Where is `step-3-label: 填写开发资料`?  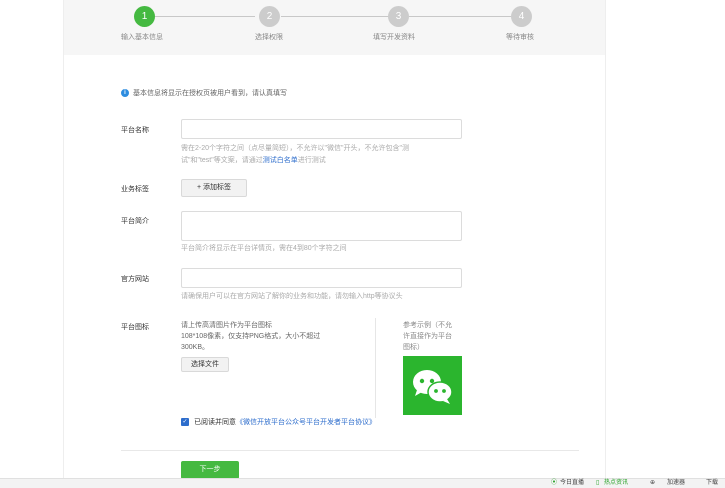
step-3-label: 填写开发资料 is located at coordinates (394, 37).